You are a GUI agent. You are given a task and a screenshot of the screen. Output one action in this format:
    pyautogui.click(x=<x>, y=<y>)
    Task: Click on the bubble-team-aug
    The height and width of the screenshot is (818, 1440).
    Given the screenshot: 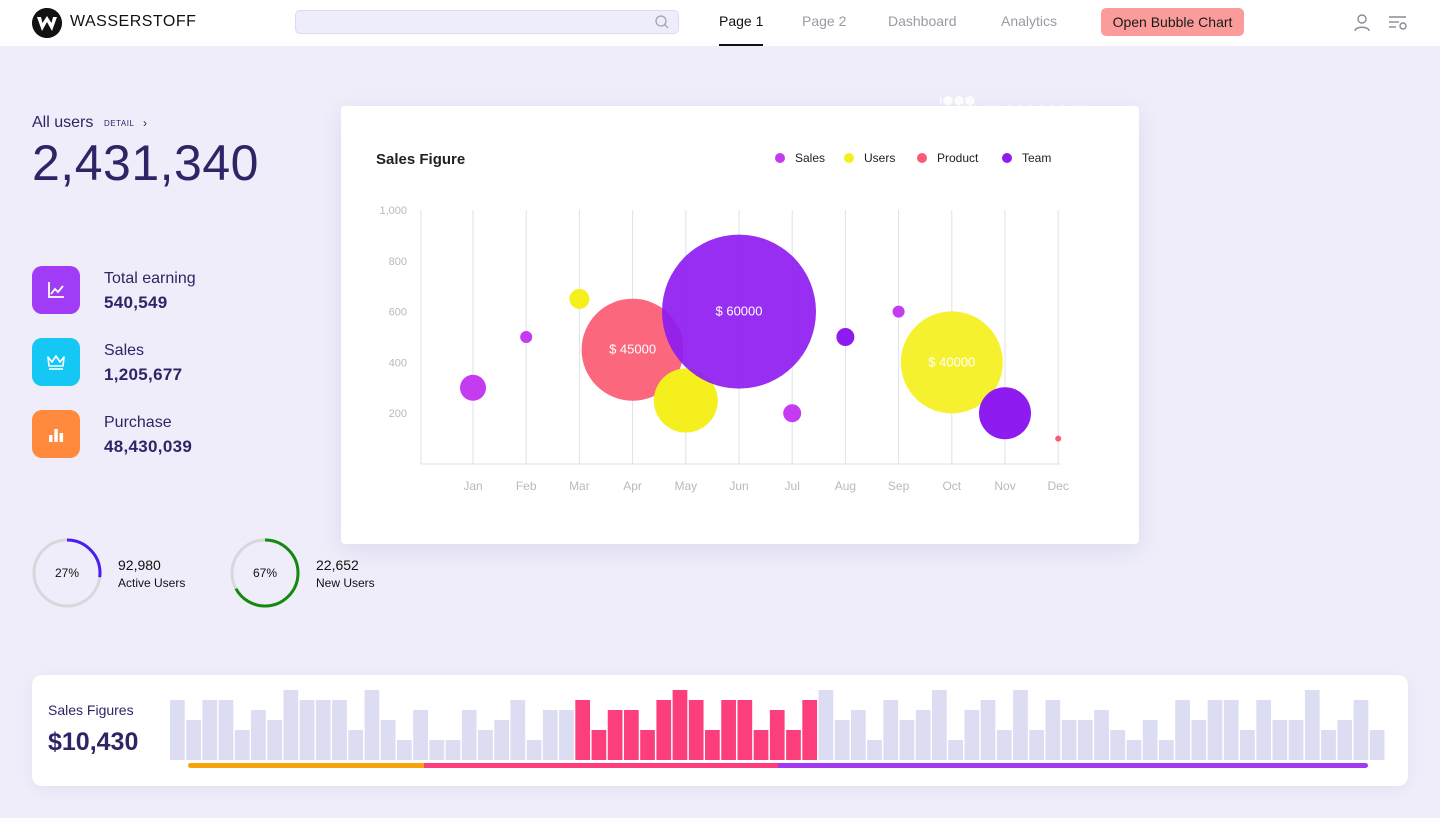 What is the action you would take?
    pyautogui.click(x=845, y=337)
    